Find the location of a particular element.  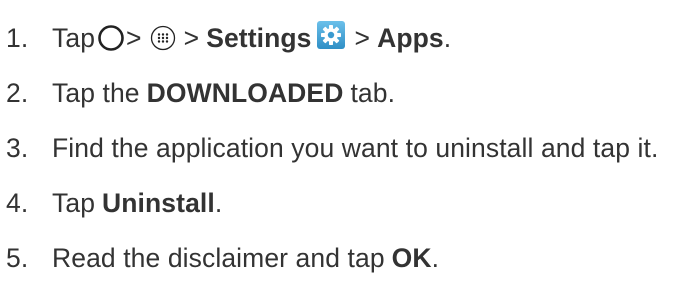

step-5: 5. Read the disclaimer and tap OK . is located at coordinates (219, 258).